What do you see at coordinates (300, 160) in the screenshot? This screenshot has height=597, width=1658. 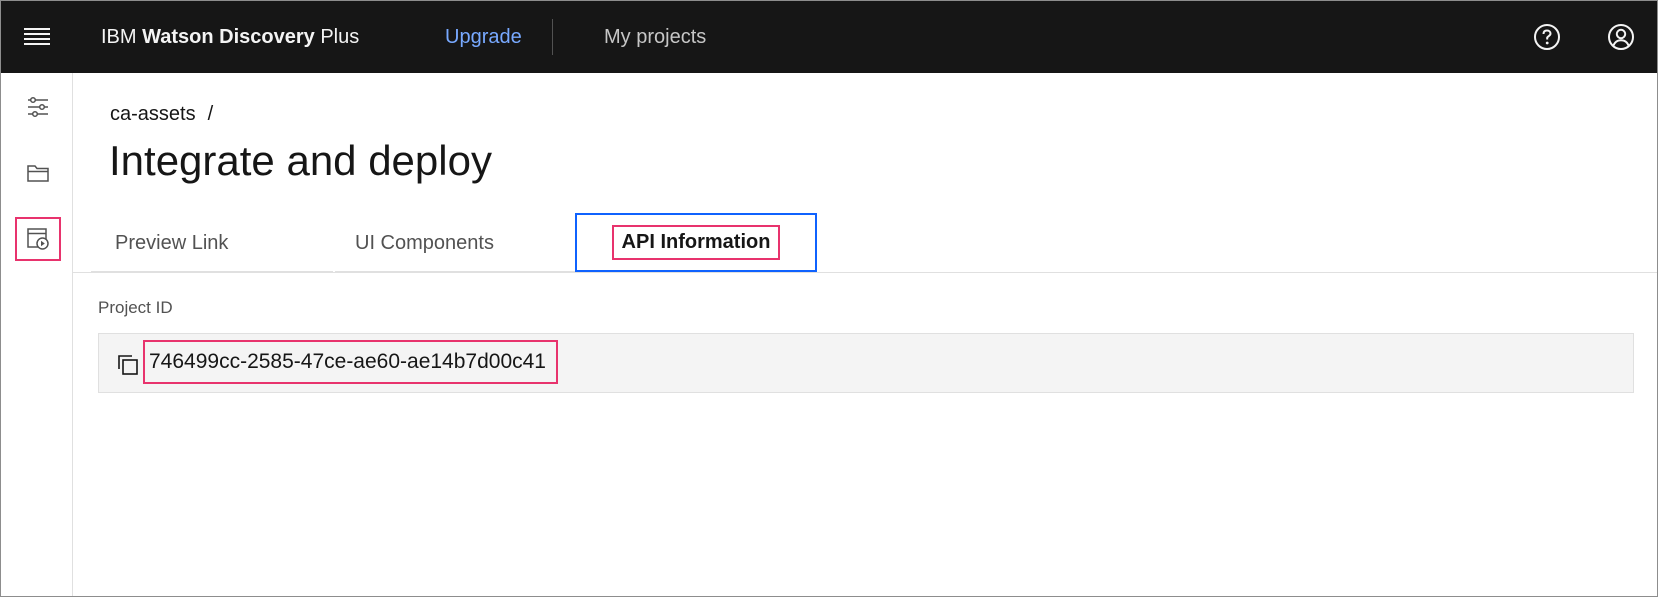 I see `page-title: Integrate and deploy` at bounding box center [300, 160].